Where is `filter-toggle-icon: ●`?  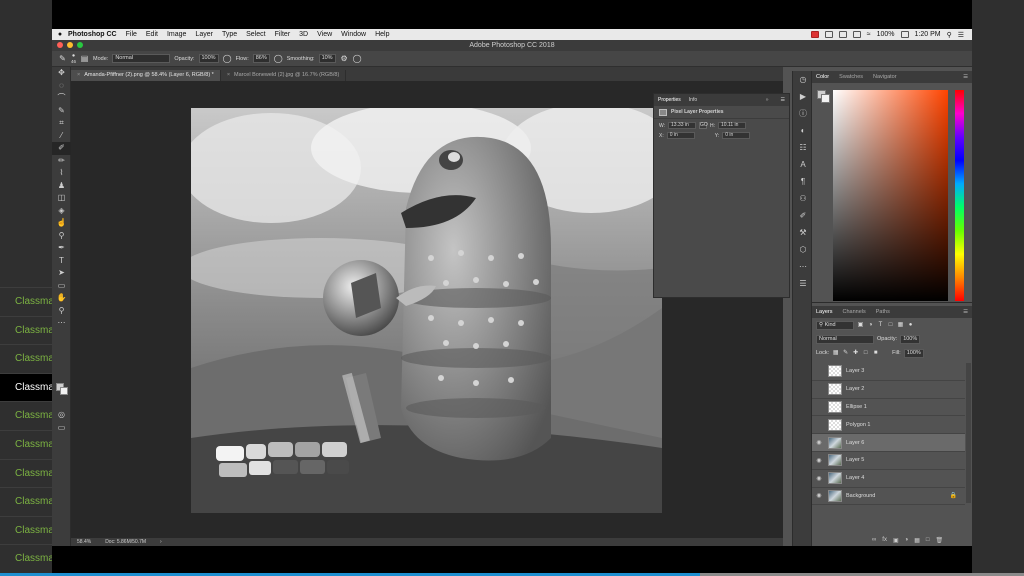 filter-toggle-icon: ● is located at coordinates (910, 325).